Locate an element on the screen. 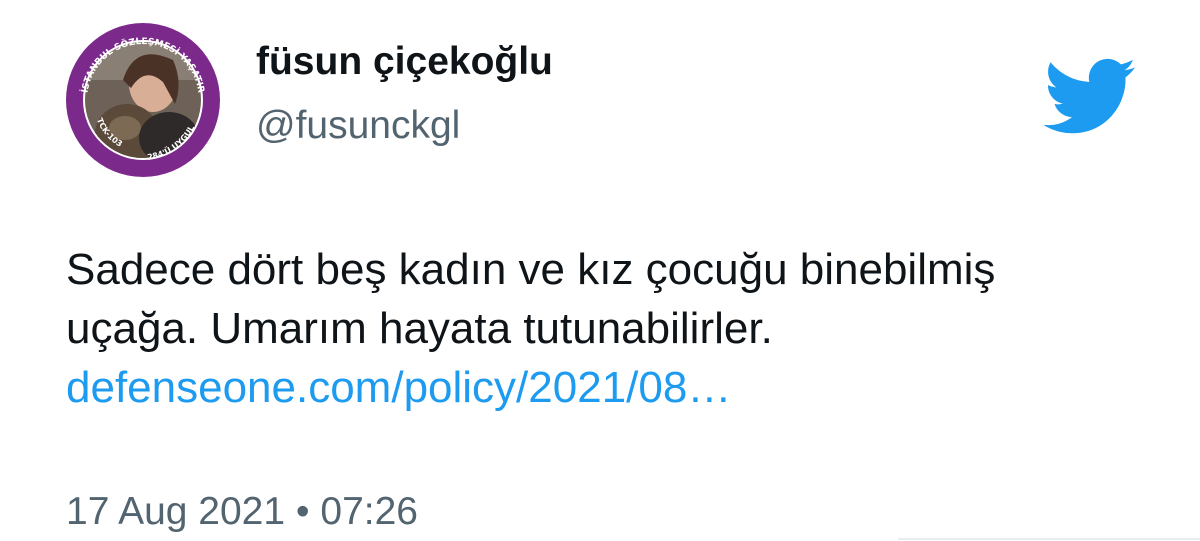 The height and width of the screenshot is (541, 1200). tweet-timestamp: 17 Aug 2021 • 07:26 is located at coordinates (242, 512).